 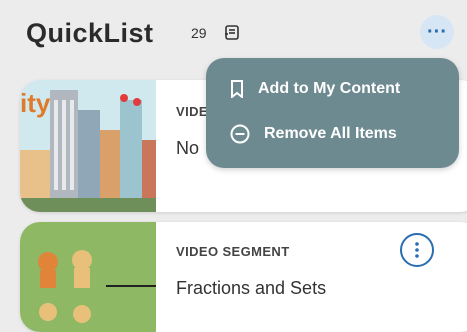 What do you see at coordinates (251, 288) in the screenshot?
I see `card-title: Fractions and Sets` at bounding box center [251, 288].